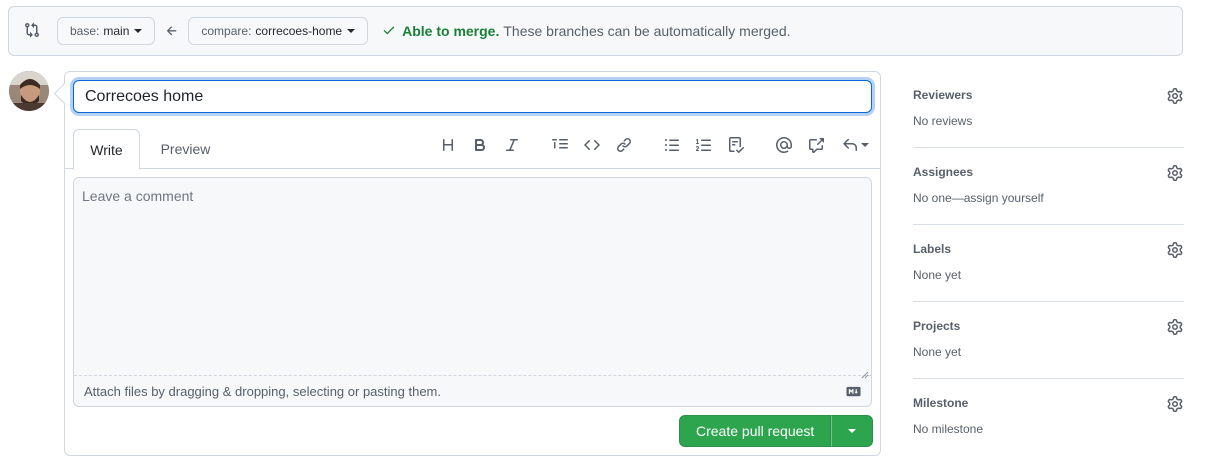 This screenshot has width=1211, height=464. I want to click on saved-replies-icon, so click(855, 145).